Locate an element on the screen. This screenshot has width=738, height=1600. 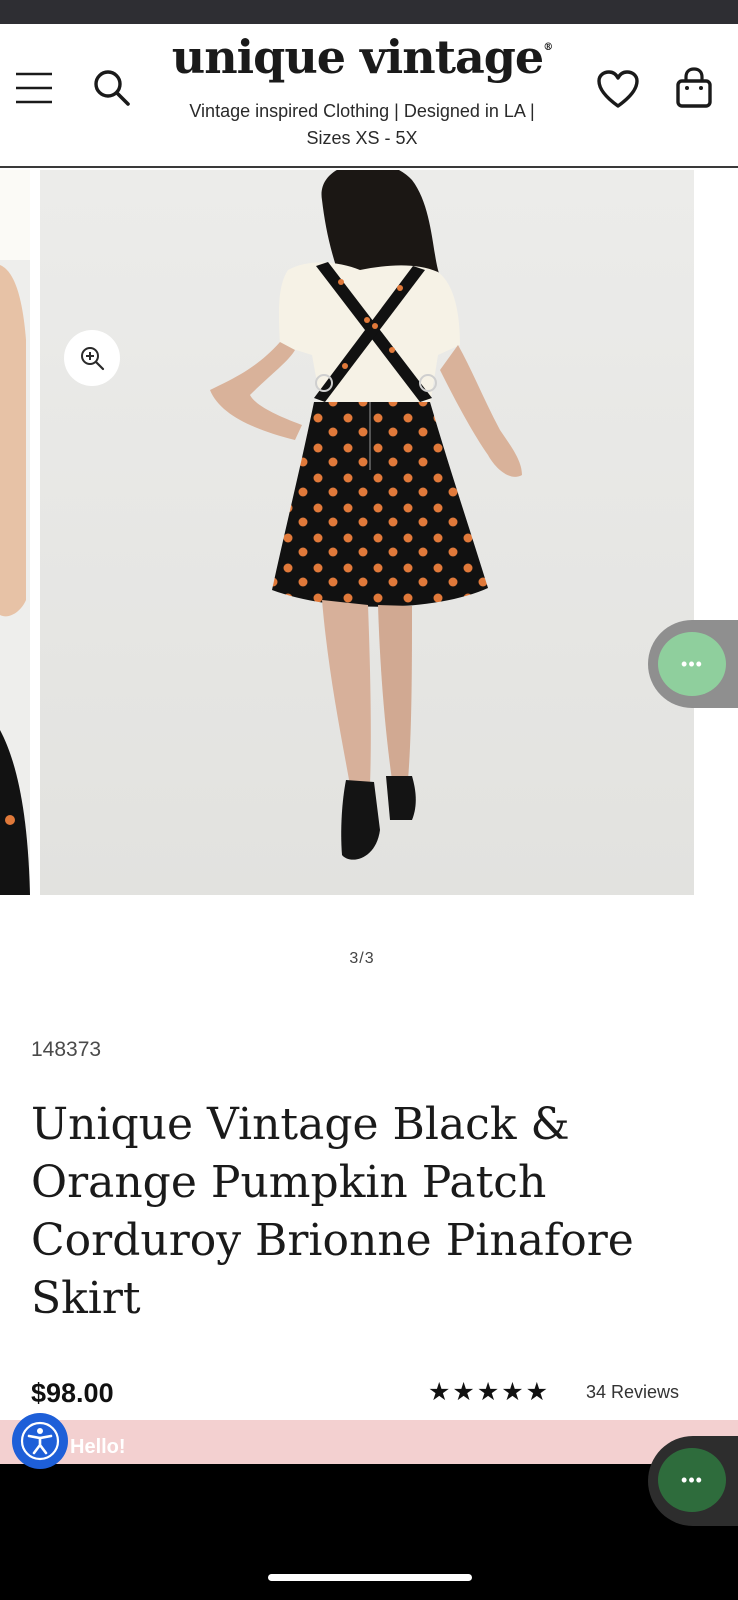
accessibility-icon is located at coordinates (40, 1441).